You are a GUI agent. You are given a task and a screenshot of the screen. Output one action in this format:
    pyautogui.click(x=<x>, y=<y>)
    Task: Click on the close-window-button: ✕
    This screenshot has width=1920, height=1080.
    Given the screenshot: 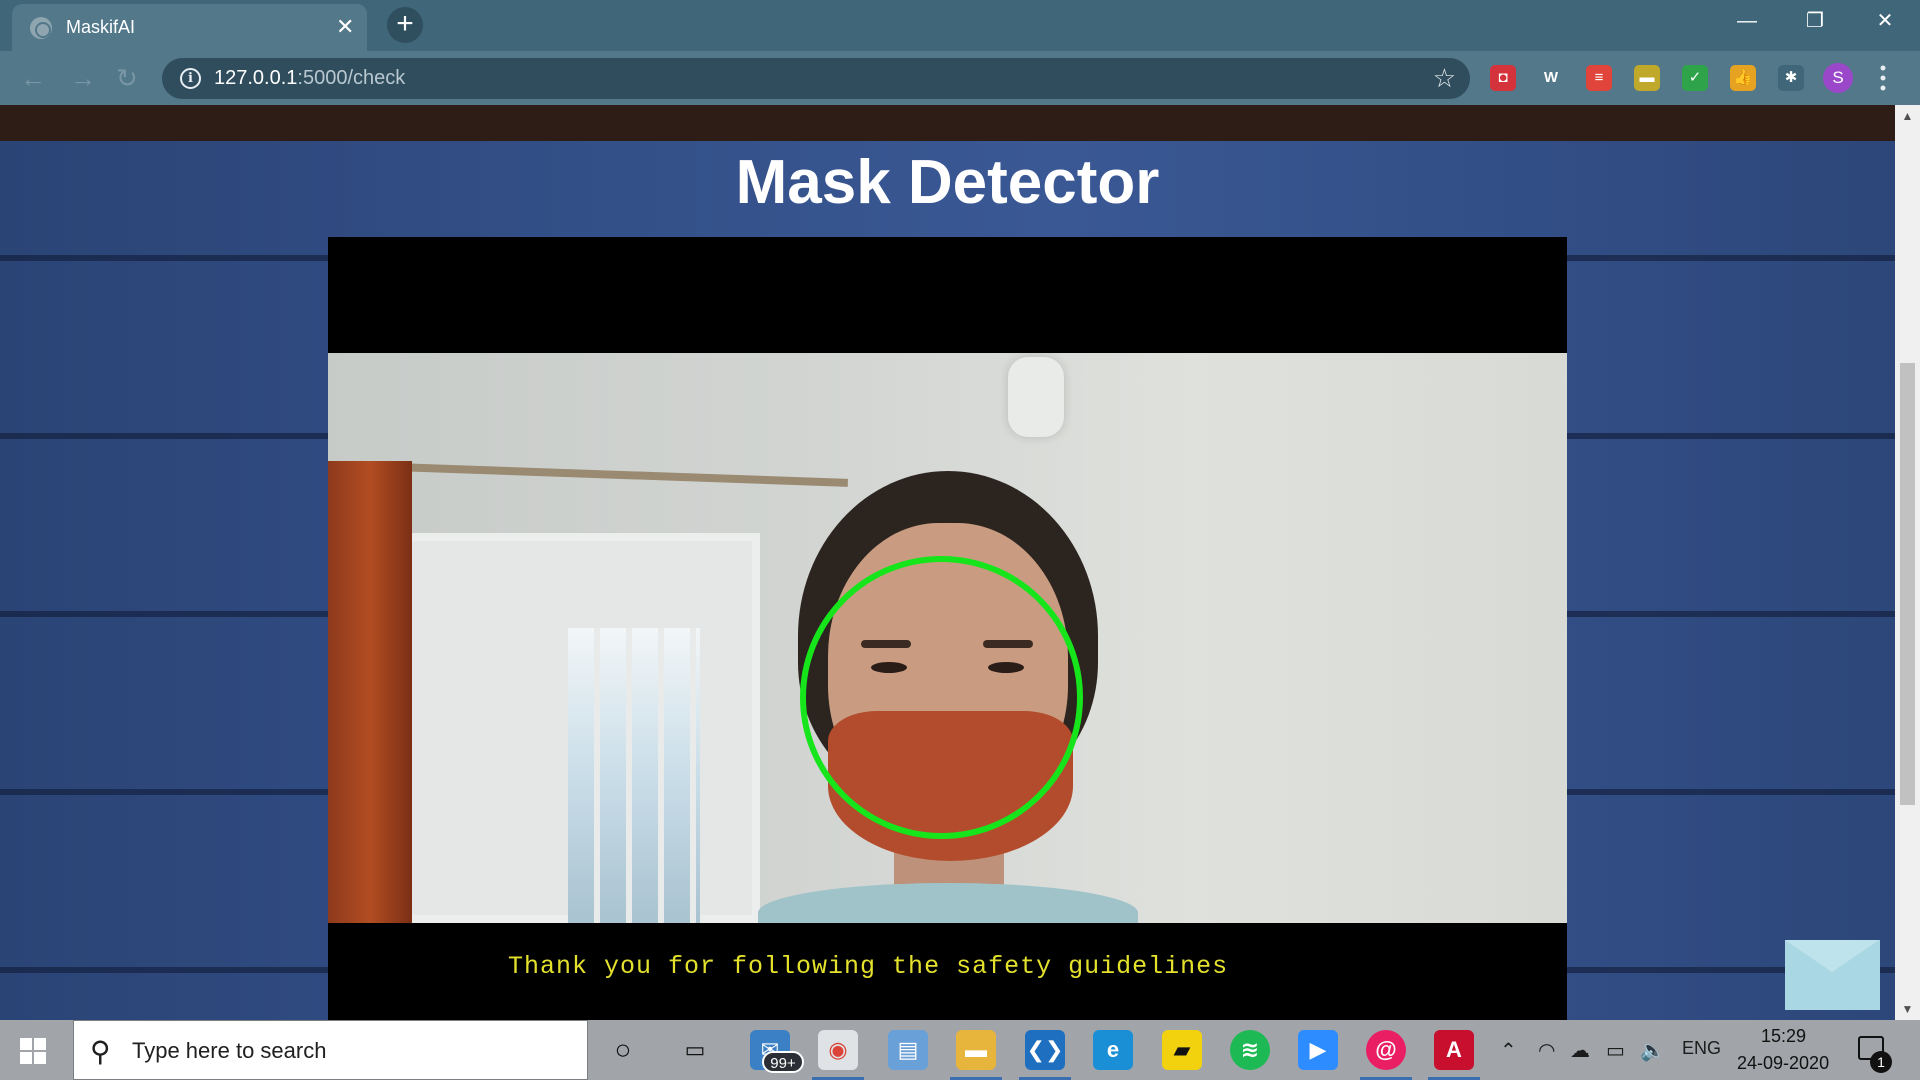 What is the action you would take?
    pyautogui.click(x=1885, y=21)
    